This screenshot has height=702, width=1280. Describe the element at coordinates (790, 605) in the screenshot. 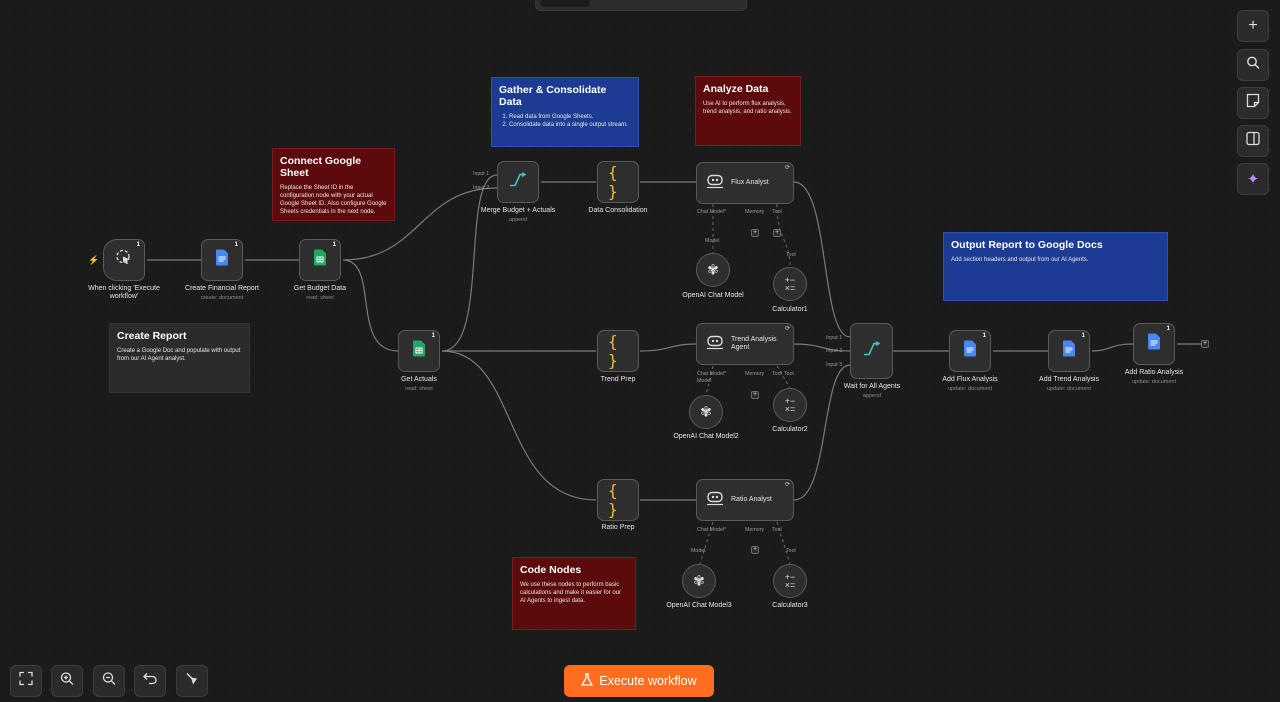

I see `node-label: Calculator3` at that location.